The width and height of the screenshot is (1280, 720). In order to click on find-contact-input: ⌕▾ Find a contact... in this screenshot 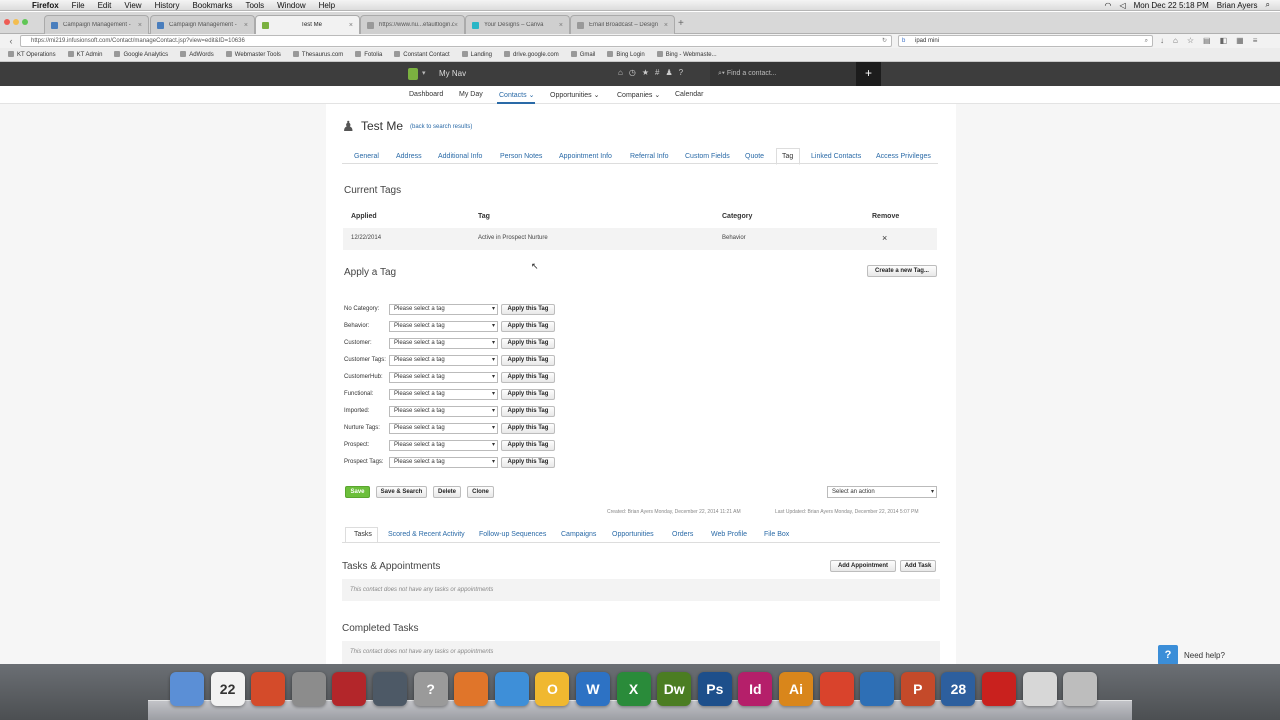, I will do `click(783, 74)`.